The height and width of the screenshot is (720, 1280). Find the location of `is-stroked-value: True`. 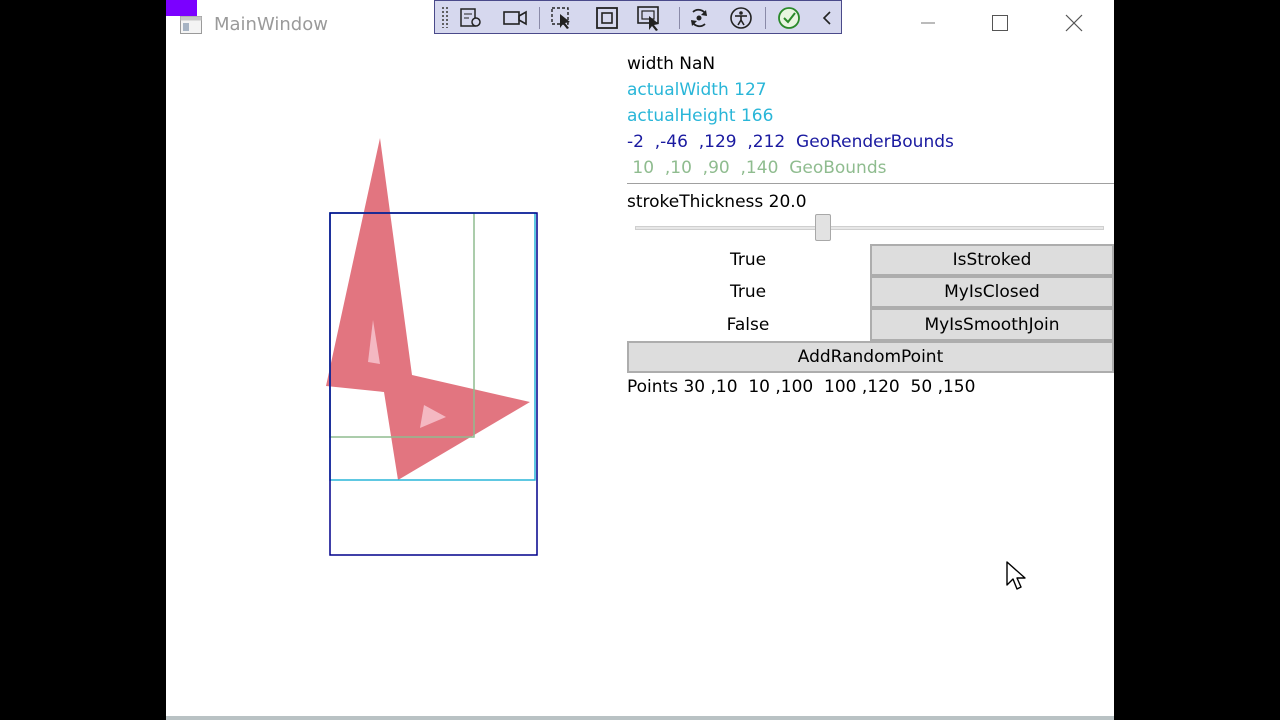

is-stroked-value: True is located at coordinates (748, 260).